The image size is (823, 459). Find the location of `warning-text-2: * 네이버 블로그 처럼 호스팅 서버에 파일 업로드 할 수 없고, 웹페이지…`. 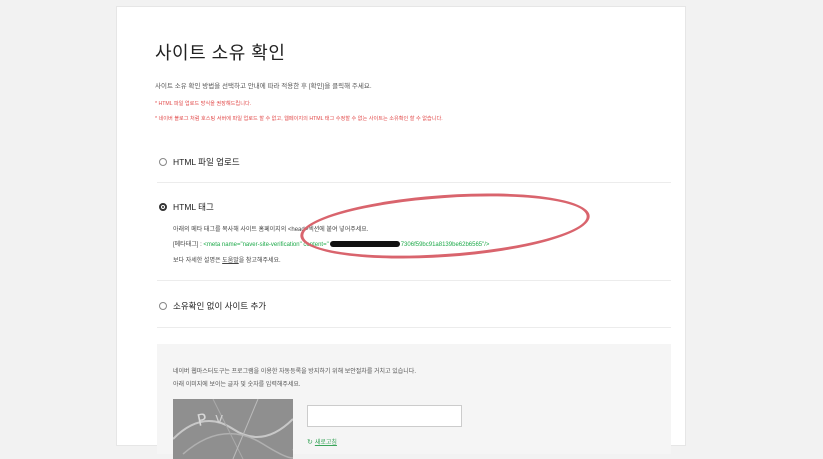

warning-text-2: * 네이버 블로그 처럼 호스팅 서버에 파일 업로드 할 수 없고, 웹페이지… is located at coordinates (299, 119).